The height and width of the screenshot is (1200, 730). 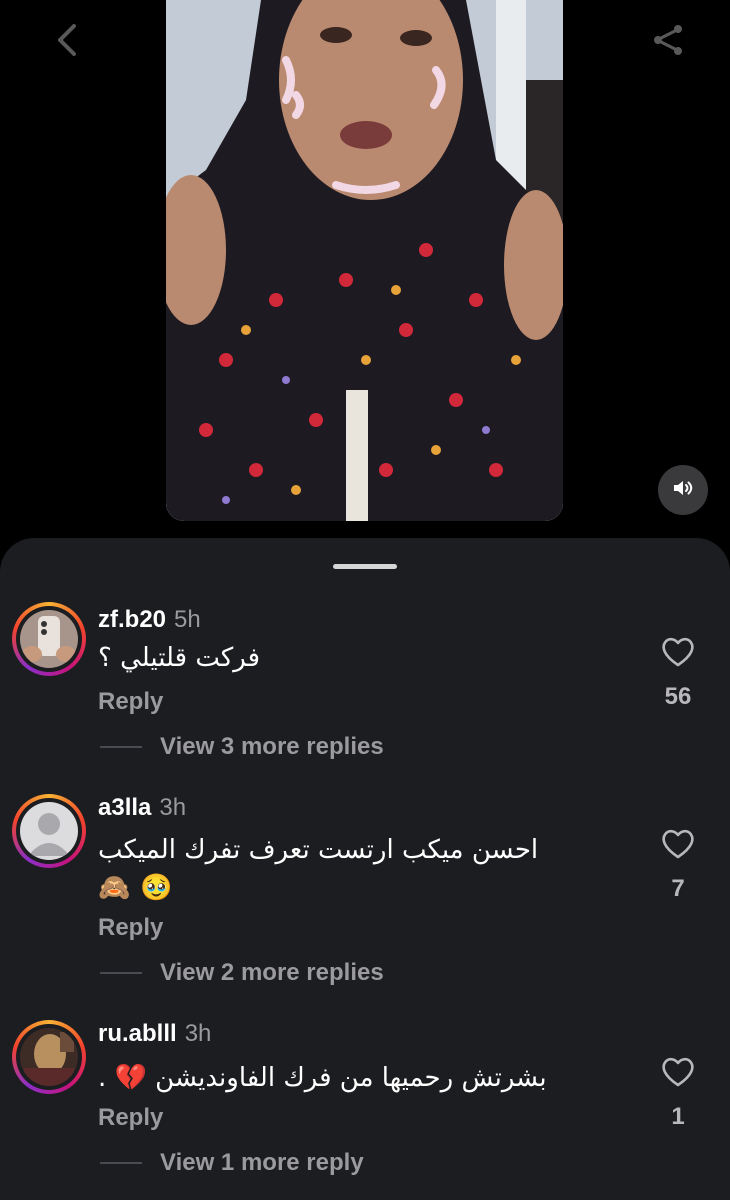 I want to click on comment-text: احسن ميكب ارتست تعرف تفرك الميكب, so click(x=358, y=850).